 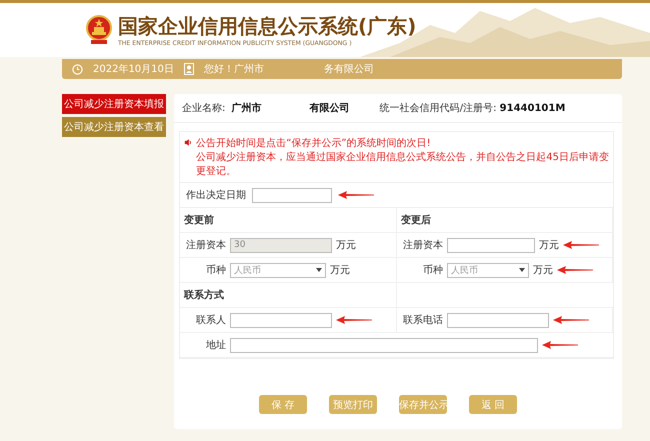 What do you see at coordinates (422, 320) in the screenshot?
I see `field-label: 联系电话` at bounding box center [422, 320].